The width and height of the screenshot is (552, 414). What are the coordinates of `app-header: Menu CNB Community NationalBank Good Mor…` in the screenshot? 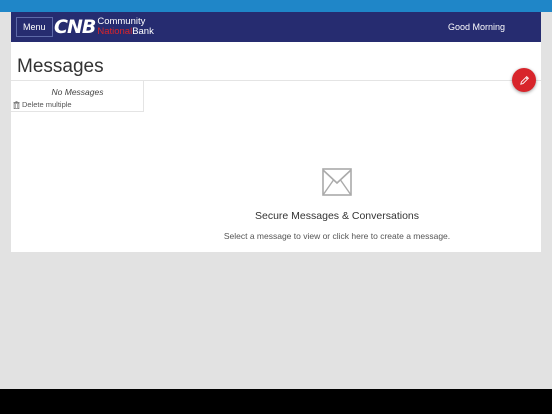 It's located at (276, 27).